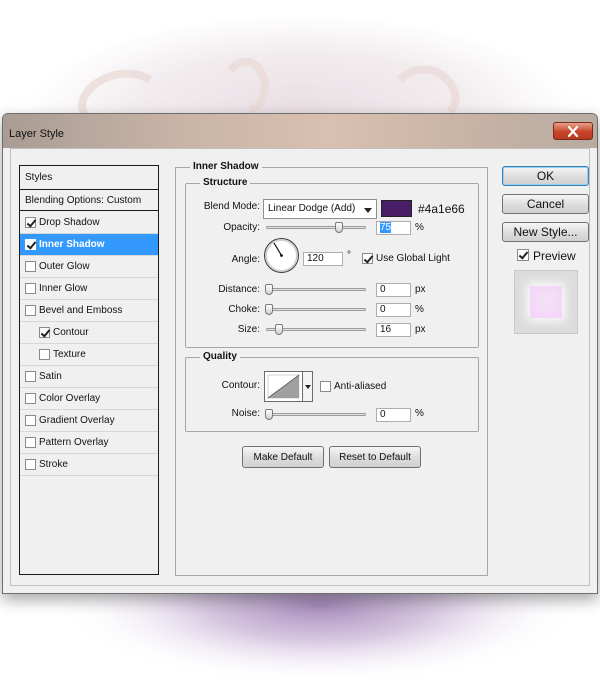 Image resolution: width=600 pixels, height=700 pixels. I want to click on contour-checkbox, so click(44, 332).